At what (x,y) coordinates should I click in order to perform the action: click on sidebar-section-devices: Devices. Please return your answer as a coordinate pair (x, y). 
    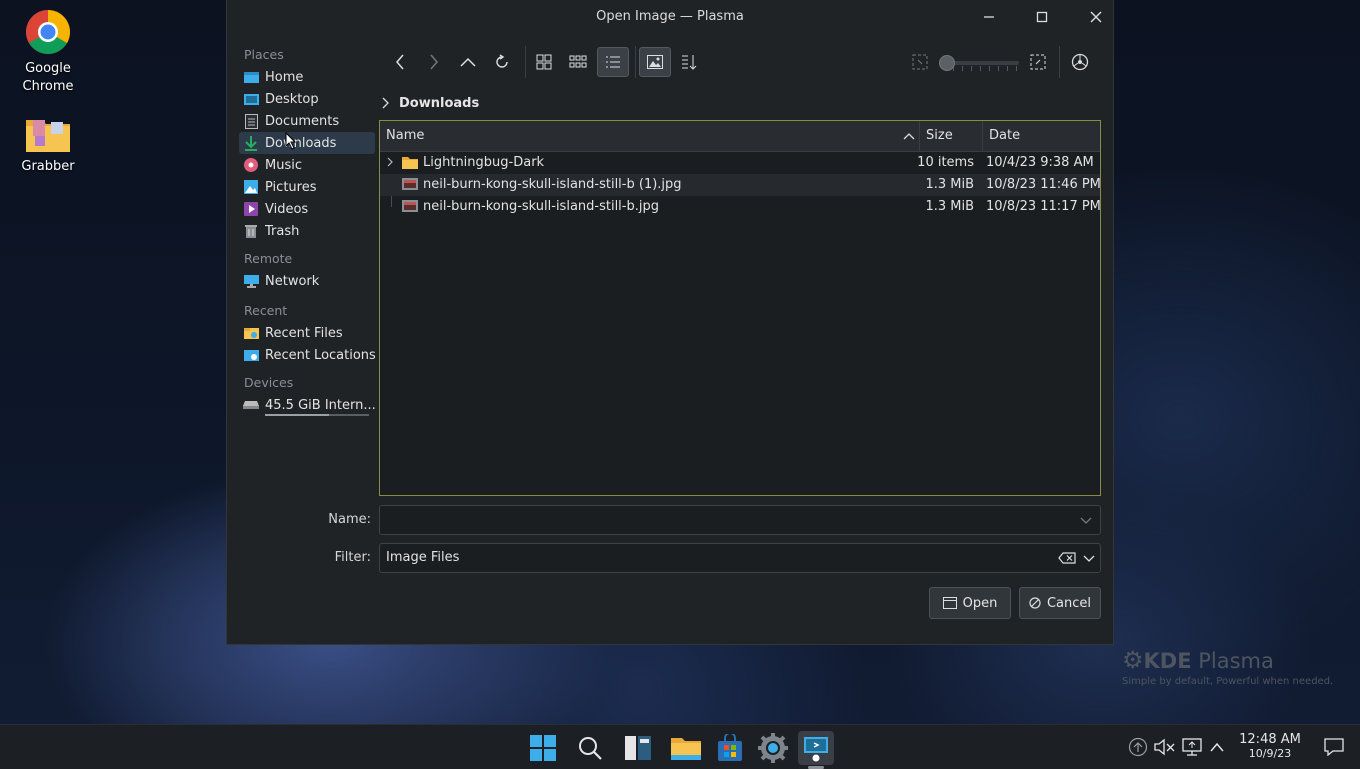
    Looking at the image, I should click on (269, 382).